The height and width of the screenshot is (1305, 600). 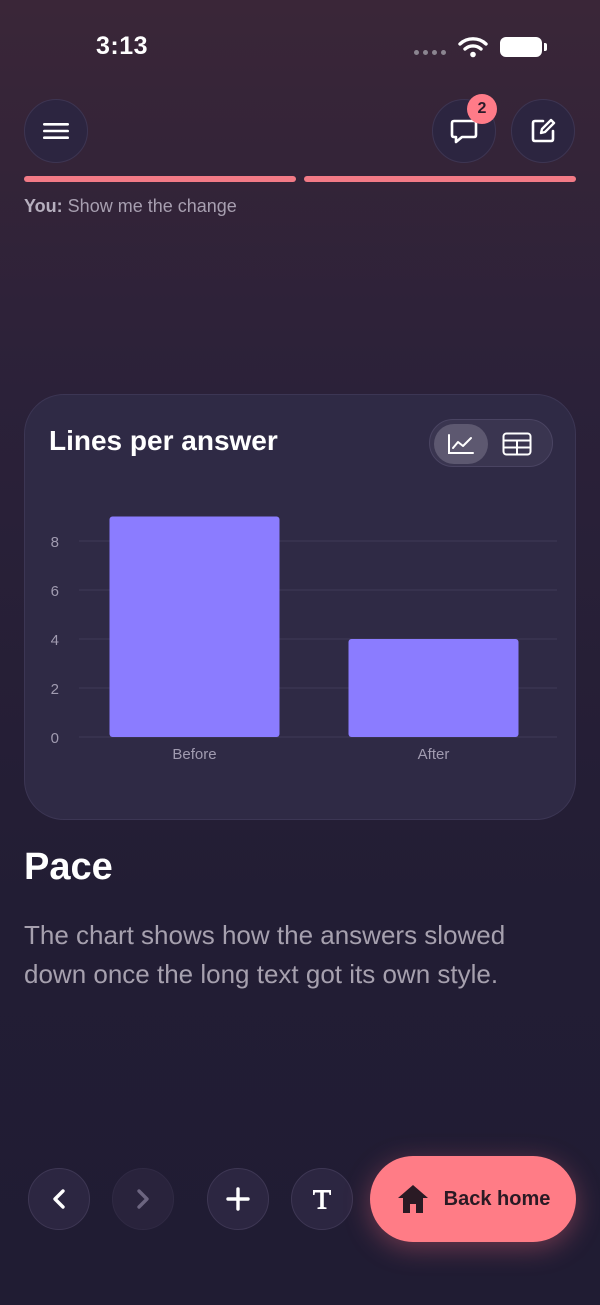 I want to click on back-home-button: Back home, so click(x=473, y=1199).